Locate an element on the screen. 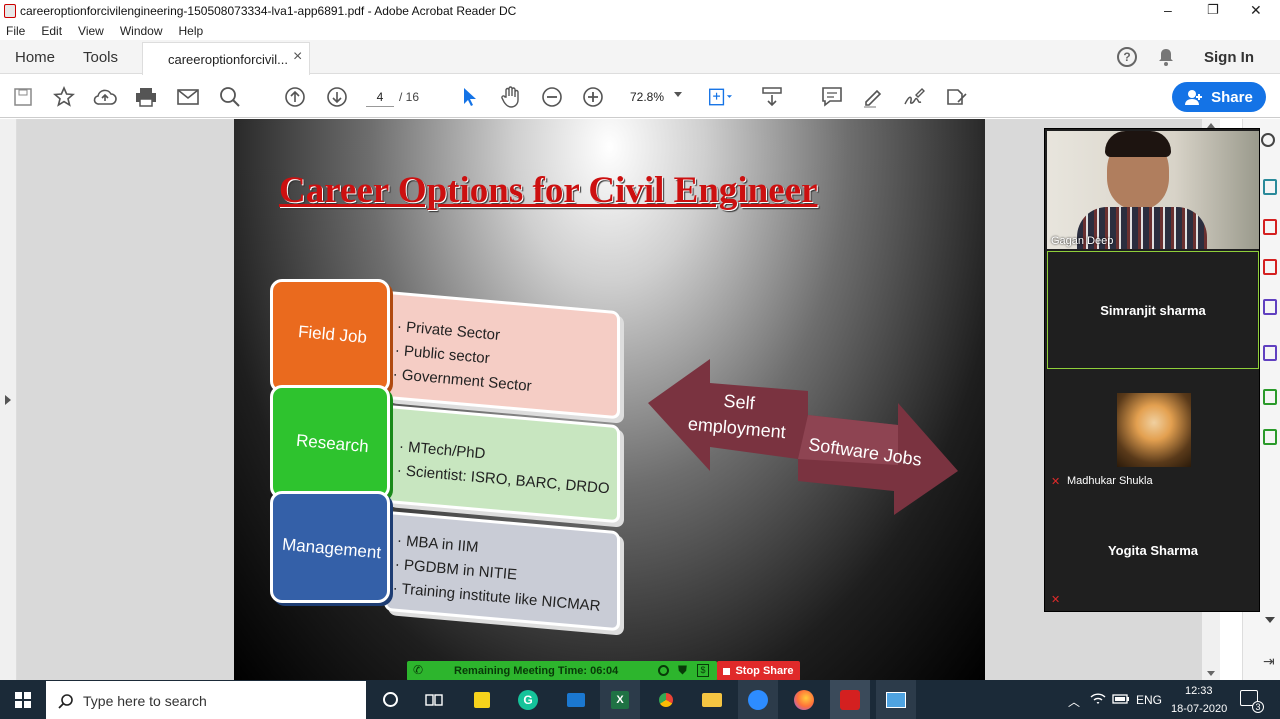 The height and width of the screenshot is (719, 1280). hide-panel-icon: ⇥ is located at coordinates (1269, 661).